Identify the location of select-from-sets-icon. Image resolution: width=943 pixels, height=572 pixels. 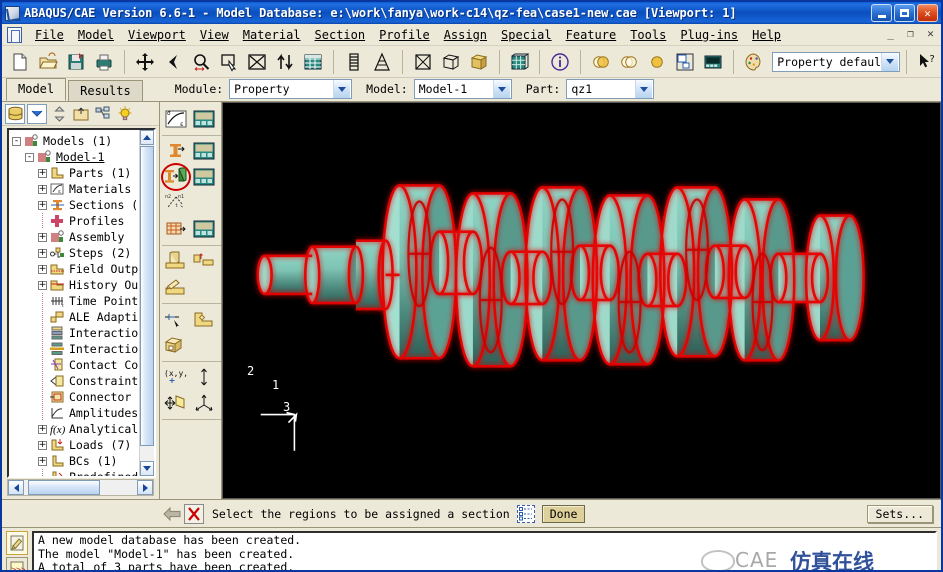
(525, 513).